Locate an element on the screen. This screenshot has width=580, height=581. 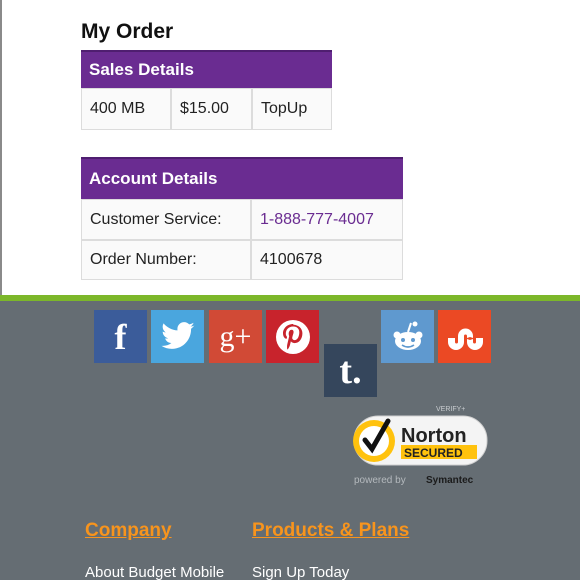
customer-service-phone-link: 1-888-777-4007 is located at coordinates (327, 219).